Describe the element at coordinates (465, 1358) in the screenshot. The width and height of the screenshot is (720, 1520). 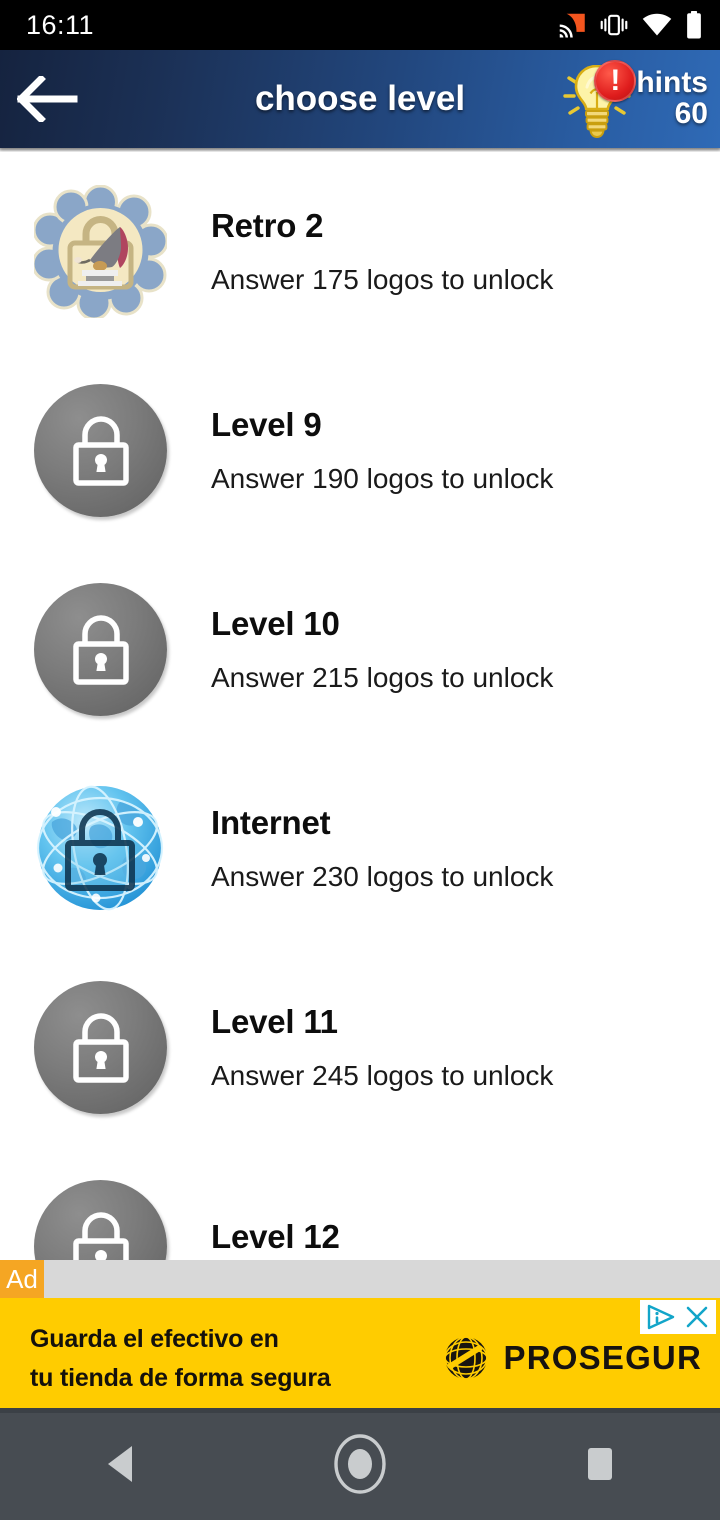
I see `prosegur-globe-icon` at that location.